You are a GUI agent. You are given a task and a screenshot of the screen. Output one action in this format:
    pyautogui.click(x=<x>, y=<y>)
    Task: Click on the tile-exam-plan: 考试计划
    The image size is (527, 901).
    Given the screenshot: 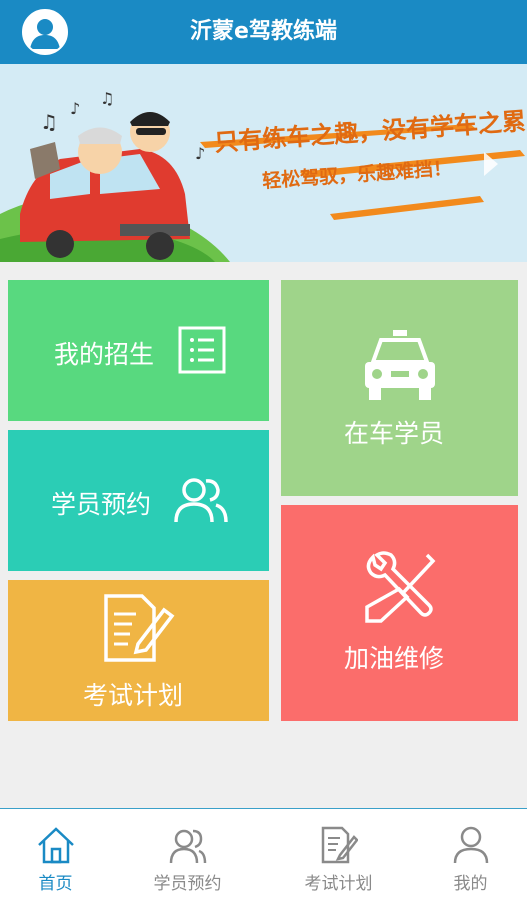 What is the action you would take?
    pyautogui.click(x=138, y=650)
    